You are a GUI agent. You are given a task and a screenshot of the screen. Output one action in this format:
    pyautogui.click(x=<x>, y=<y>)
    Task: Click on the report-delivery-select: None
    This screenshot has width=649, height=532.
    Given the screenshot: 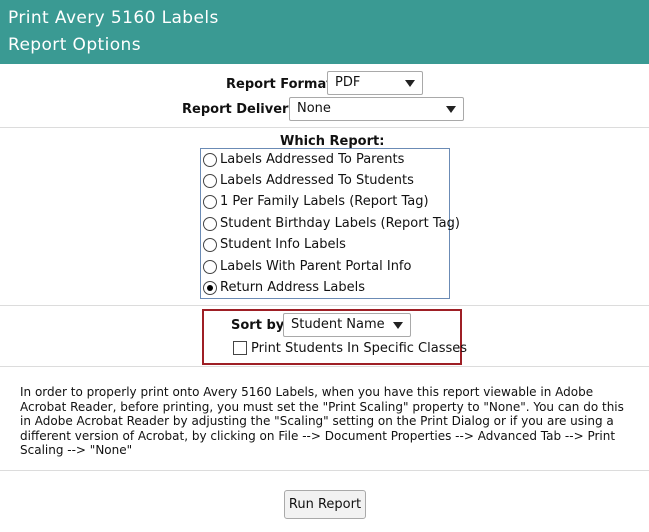 What is the action you would take?
    pyautogui.click(x=376, y=109)
    